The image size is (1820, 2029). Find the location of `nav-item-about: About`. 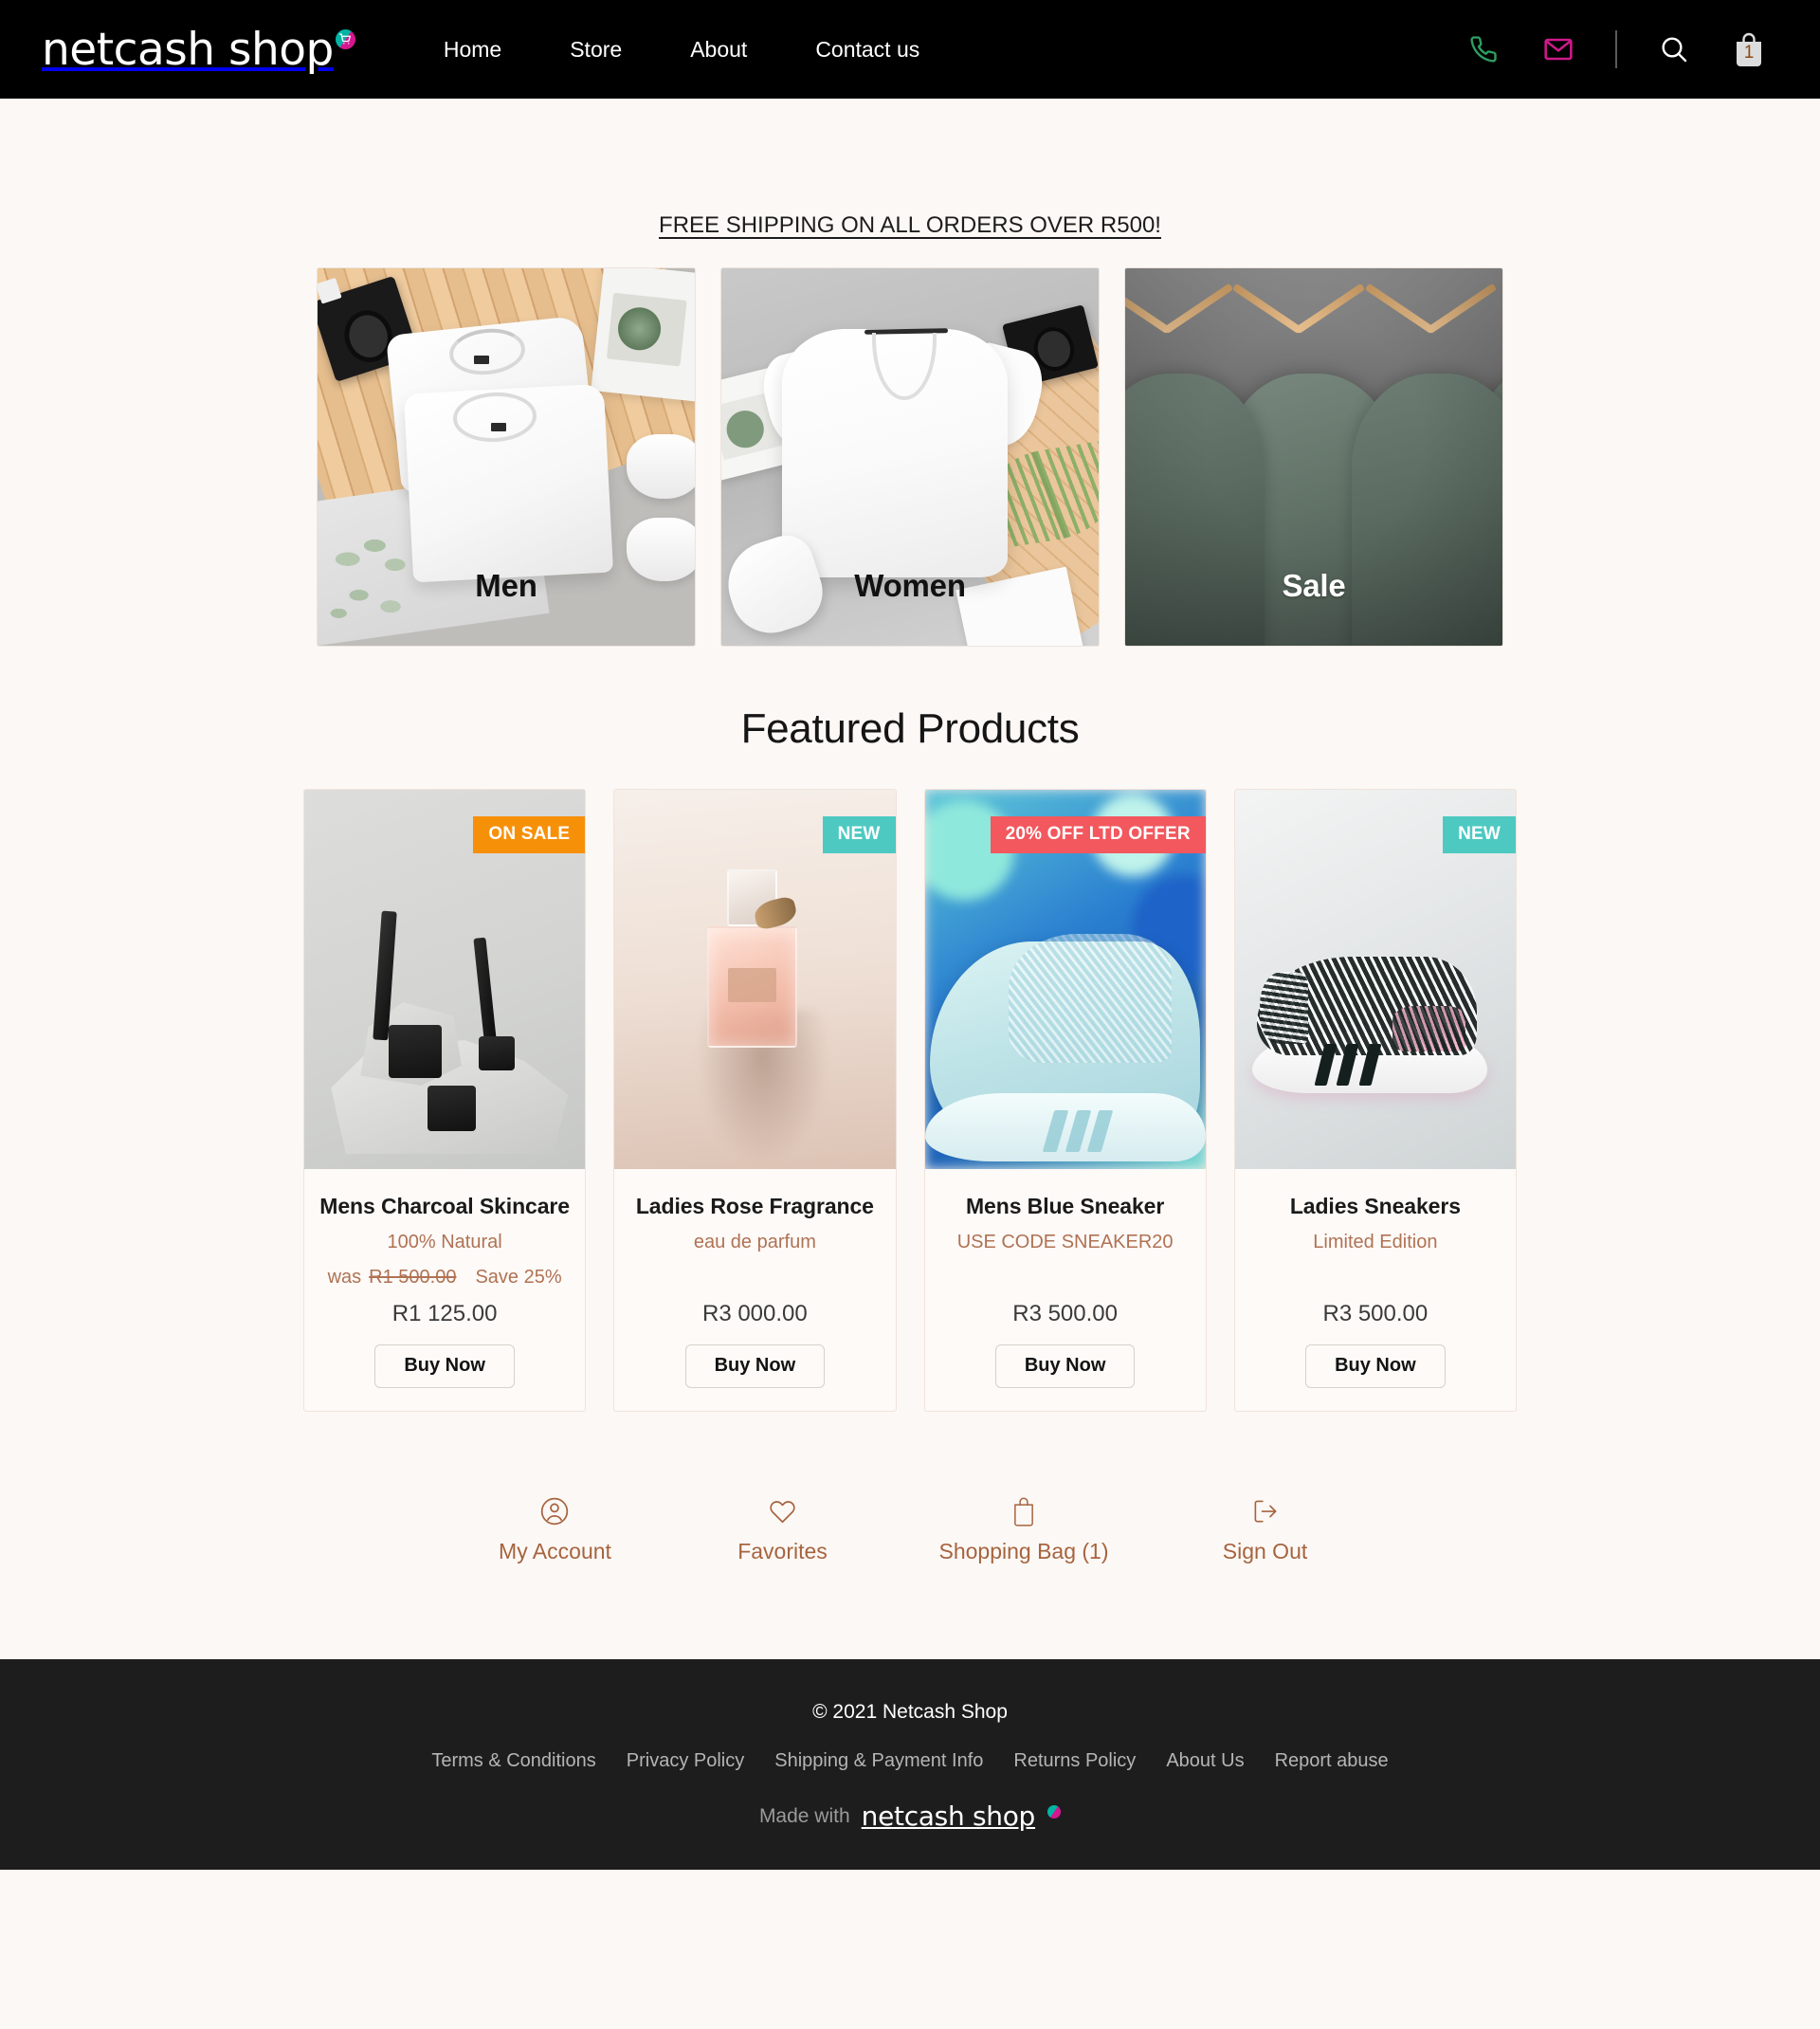

nav-item-about: About is located at coordinates (718, 50).